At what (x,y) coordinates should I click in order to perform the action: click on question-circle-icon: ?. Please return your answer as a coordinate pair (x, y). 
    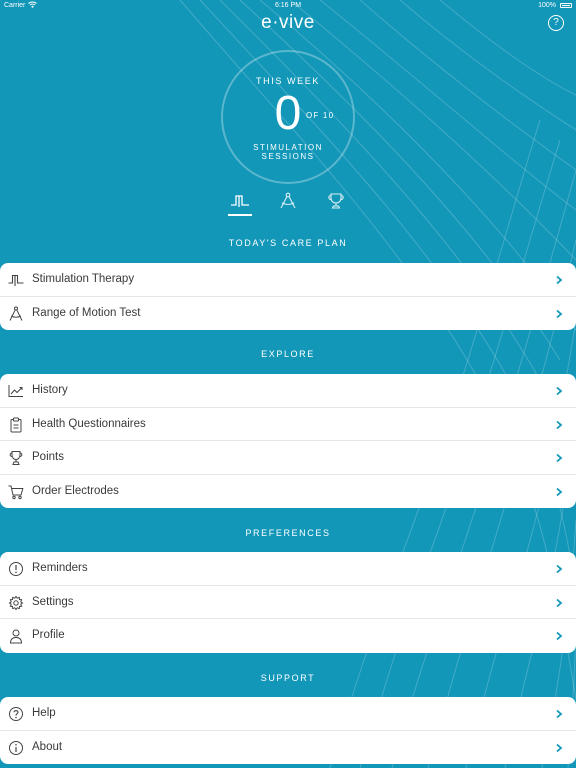
    Looking at the image, I should click on (556, 23).